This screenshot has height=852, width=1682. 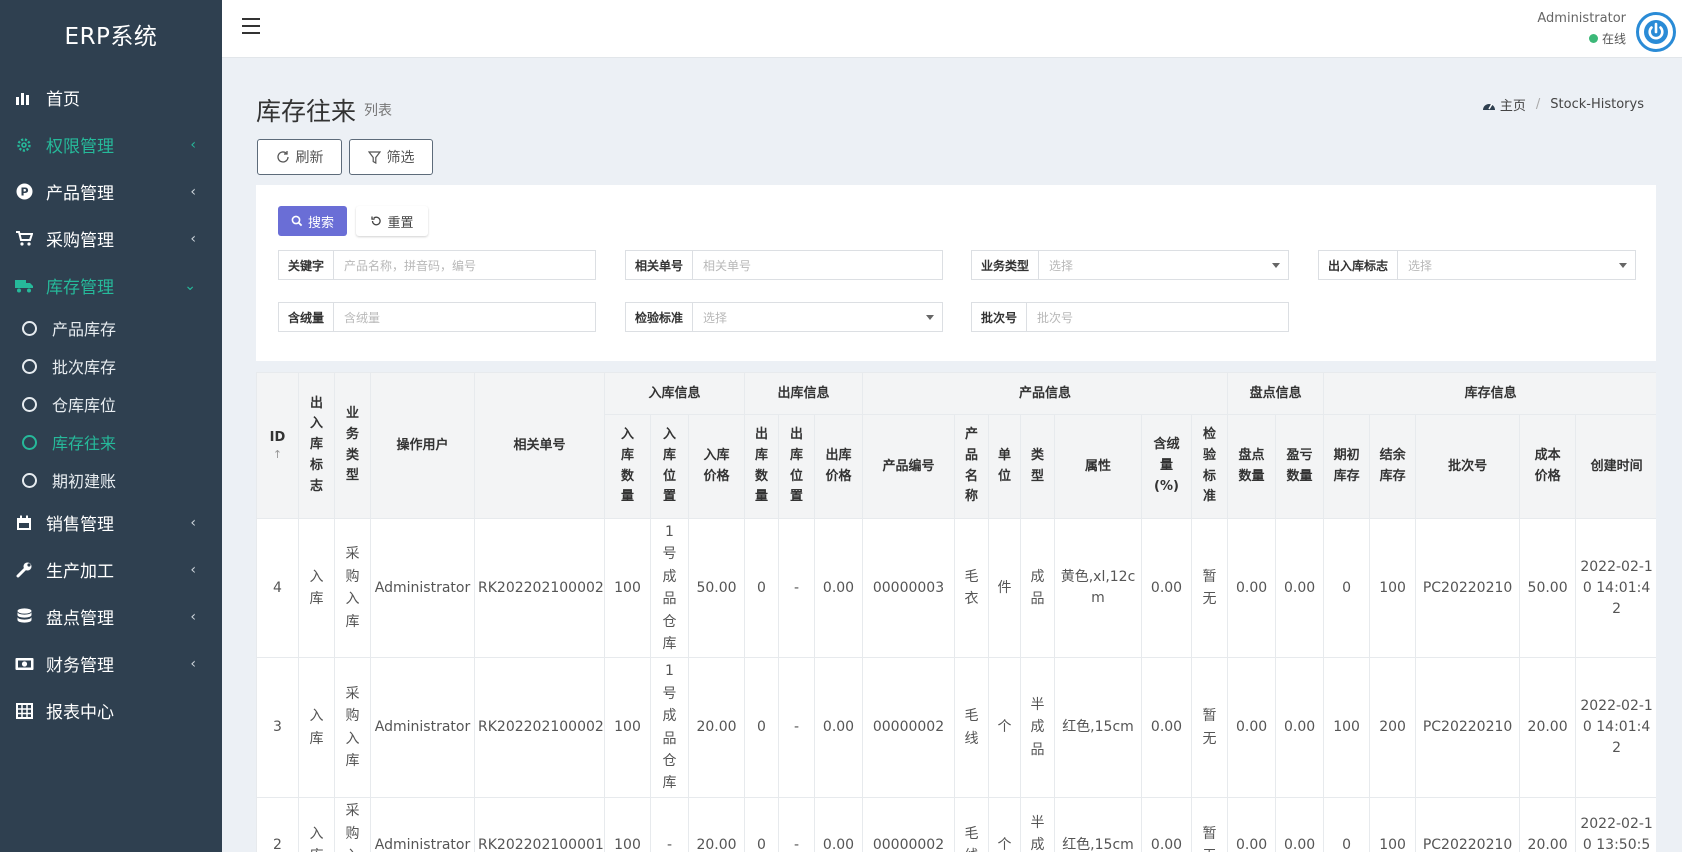 I want to click on cell-id: 2, so click(x=277, y=824).